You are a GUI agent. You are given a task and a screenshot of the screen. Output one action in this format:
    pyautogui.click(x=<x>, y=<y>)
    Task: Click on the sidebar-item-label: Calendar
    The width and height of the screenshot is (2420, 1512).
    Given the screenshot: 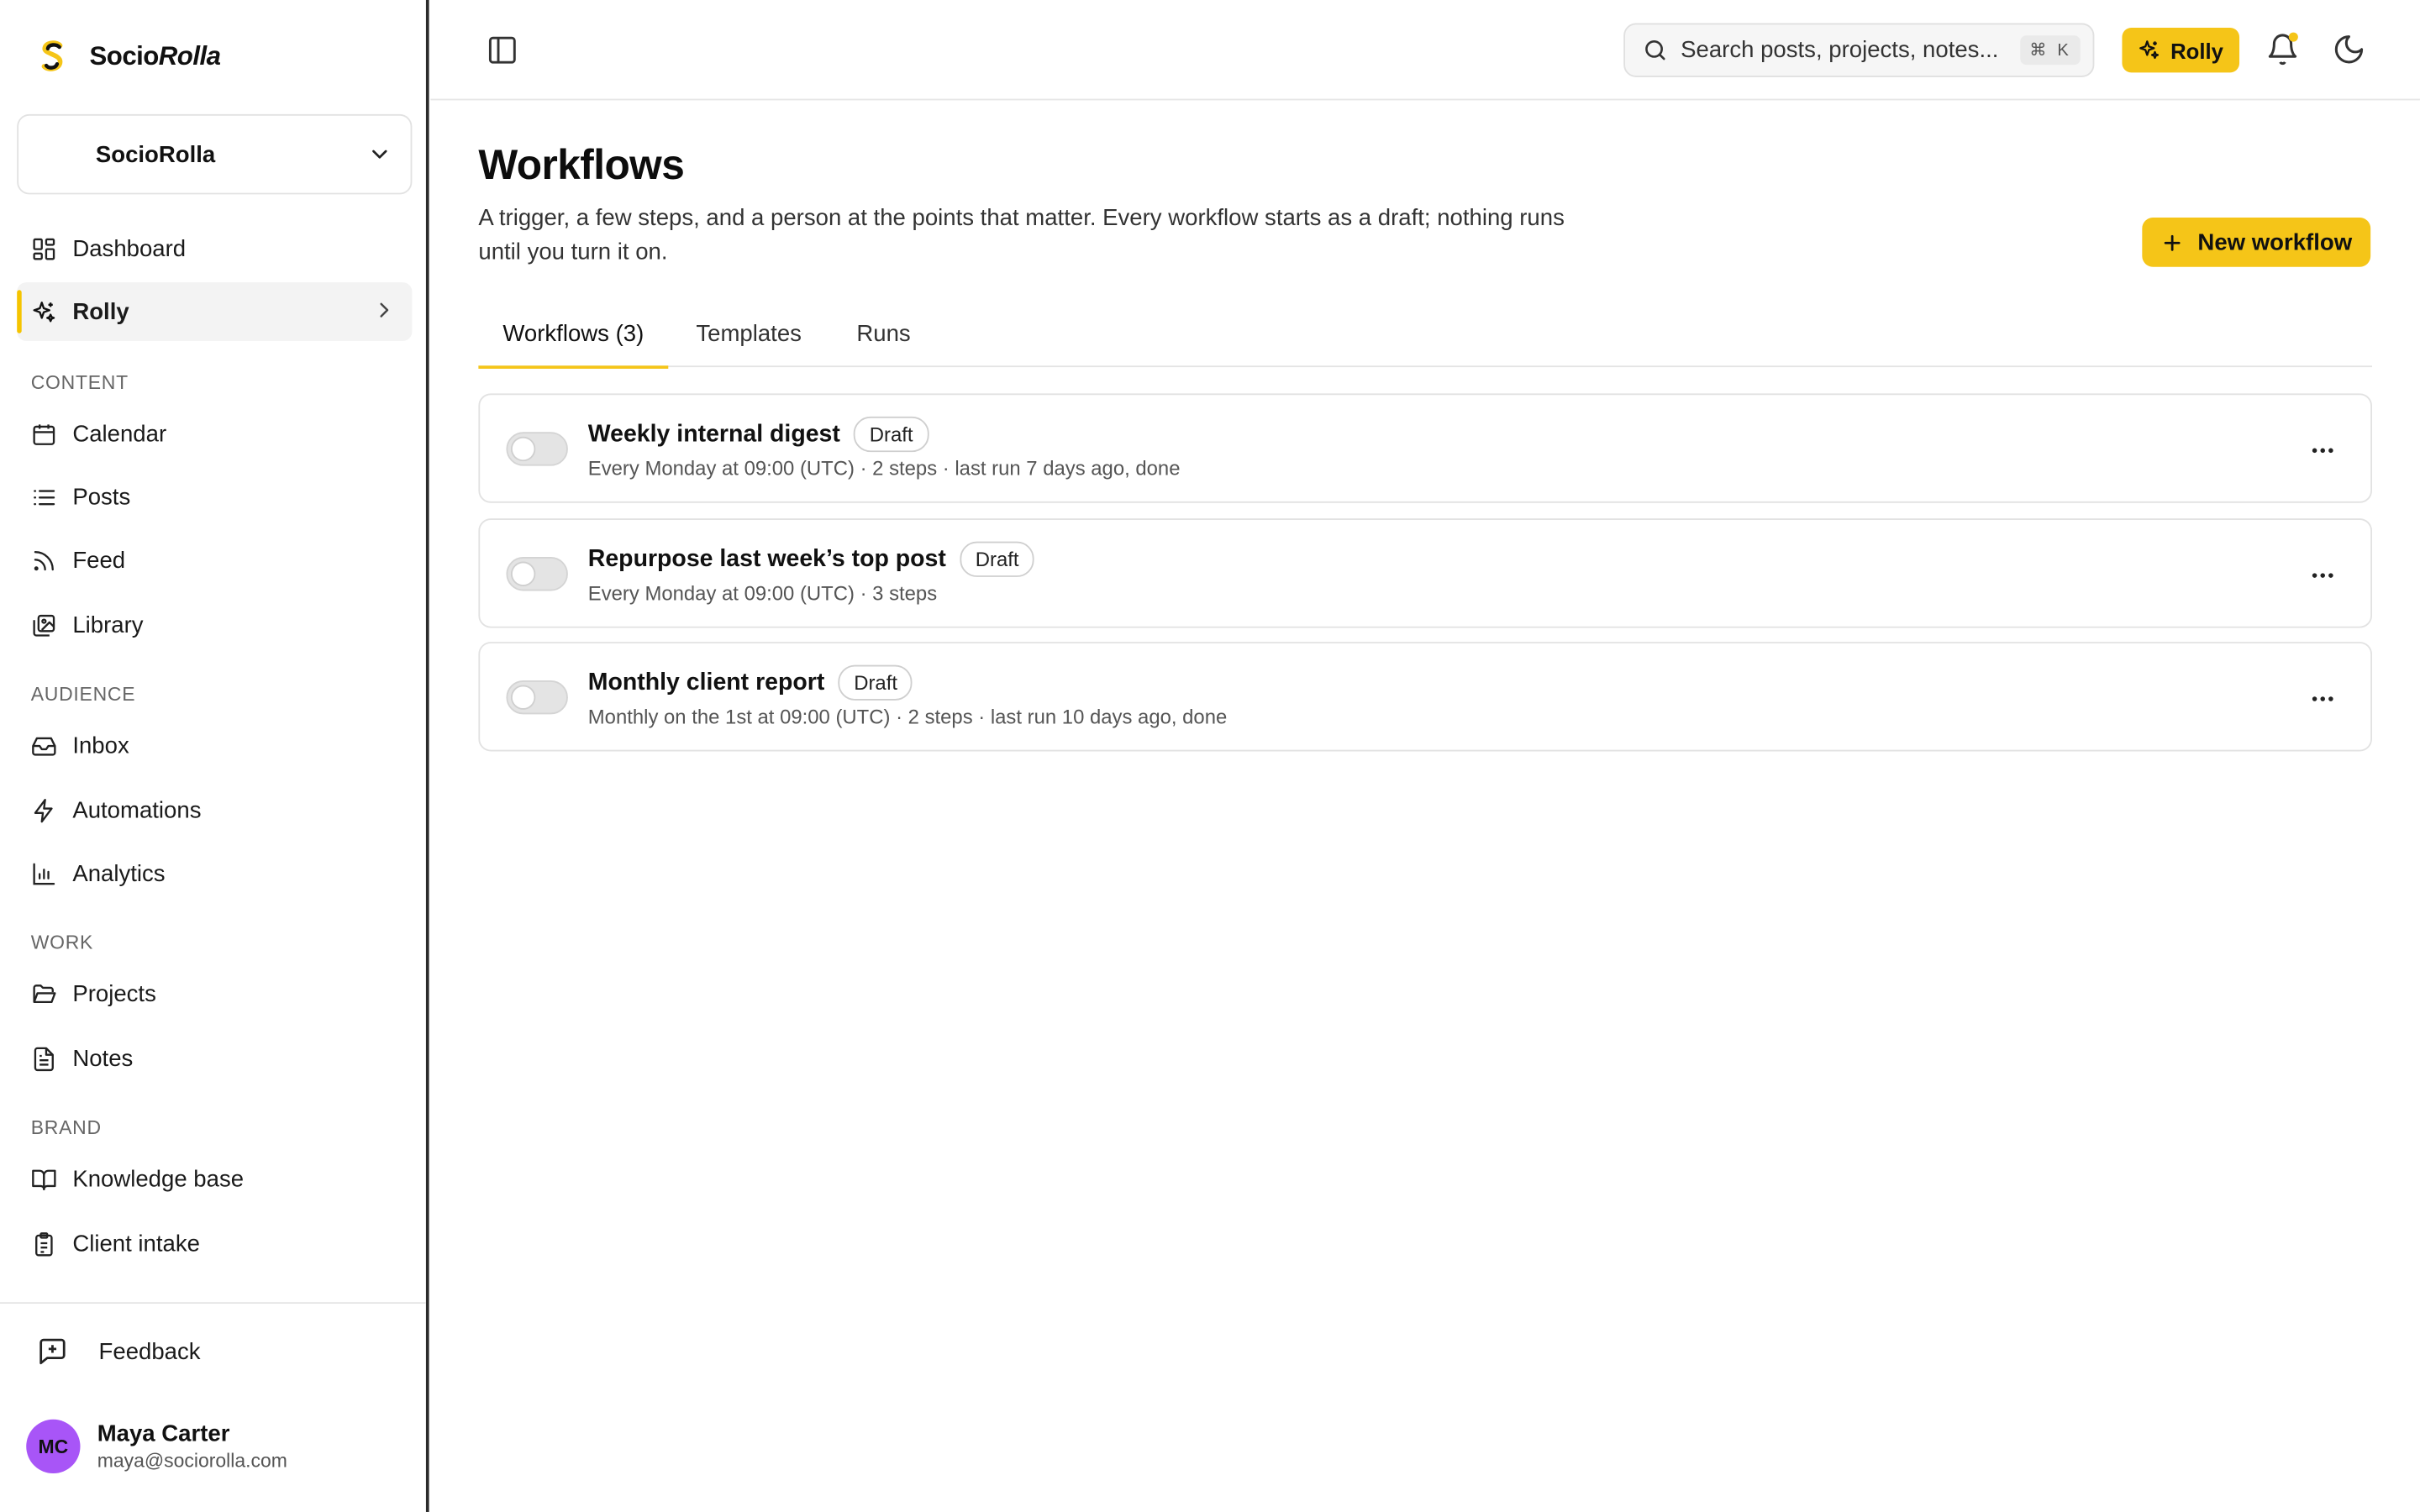 What is the action you would take?
    pyautogui.click(x=120, y=433)
    